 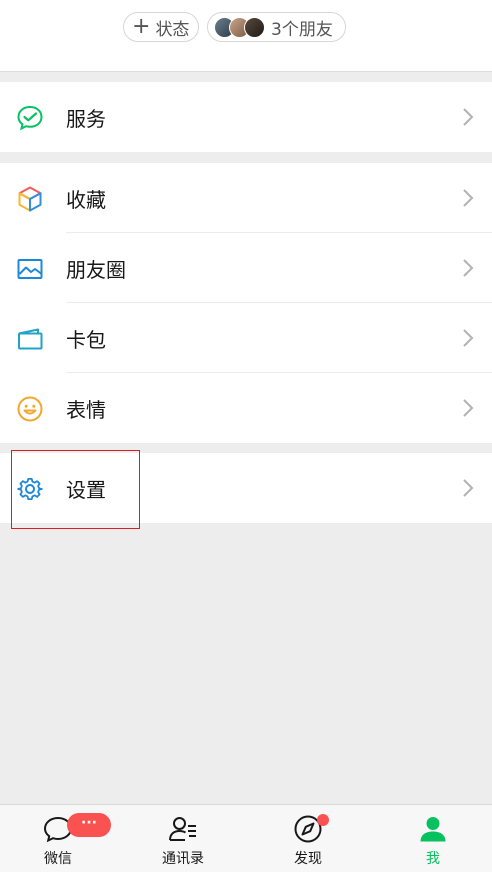 I want to click on bottom-tab-bar: ··· 微信 通讯录 发现 我, so click(x=246, y=838).